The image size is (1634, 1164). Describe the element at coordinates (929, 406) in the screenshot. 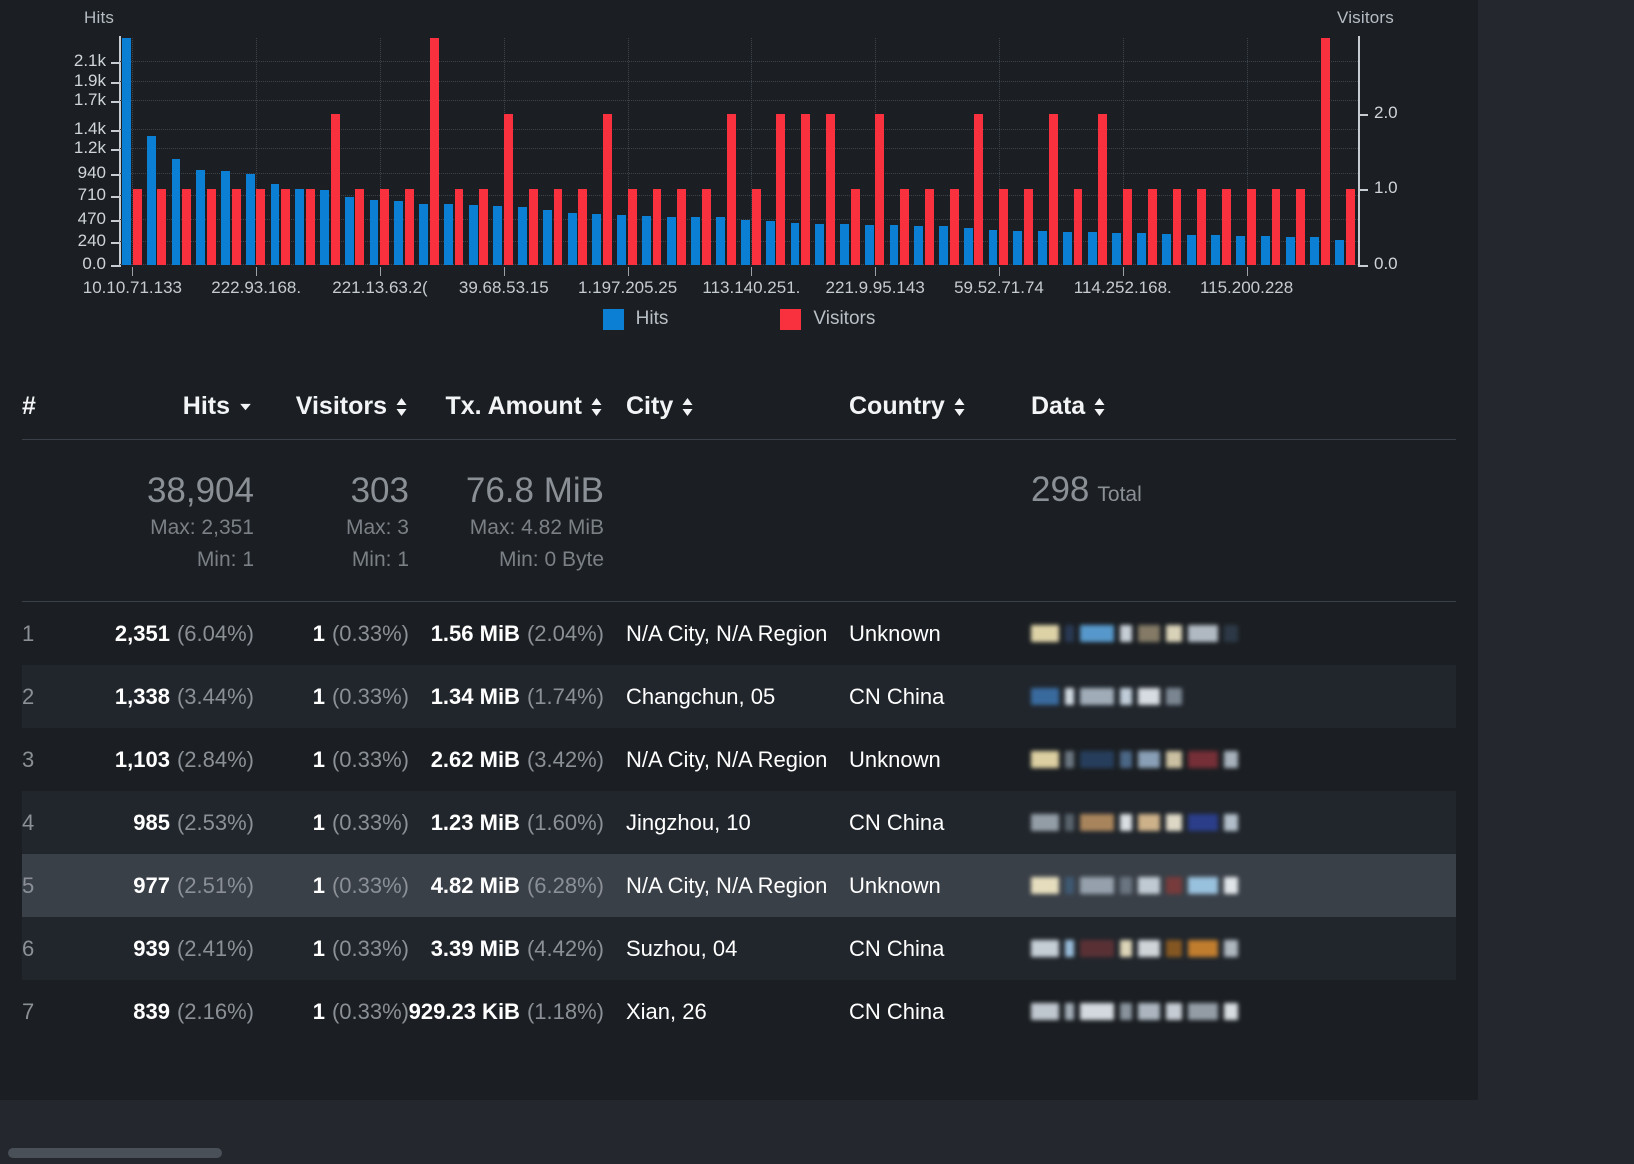

I see `column-header-country: Country` at that location.